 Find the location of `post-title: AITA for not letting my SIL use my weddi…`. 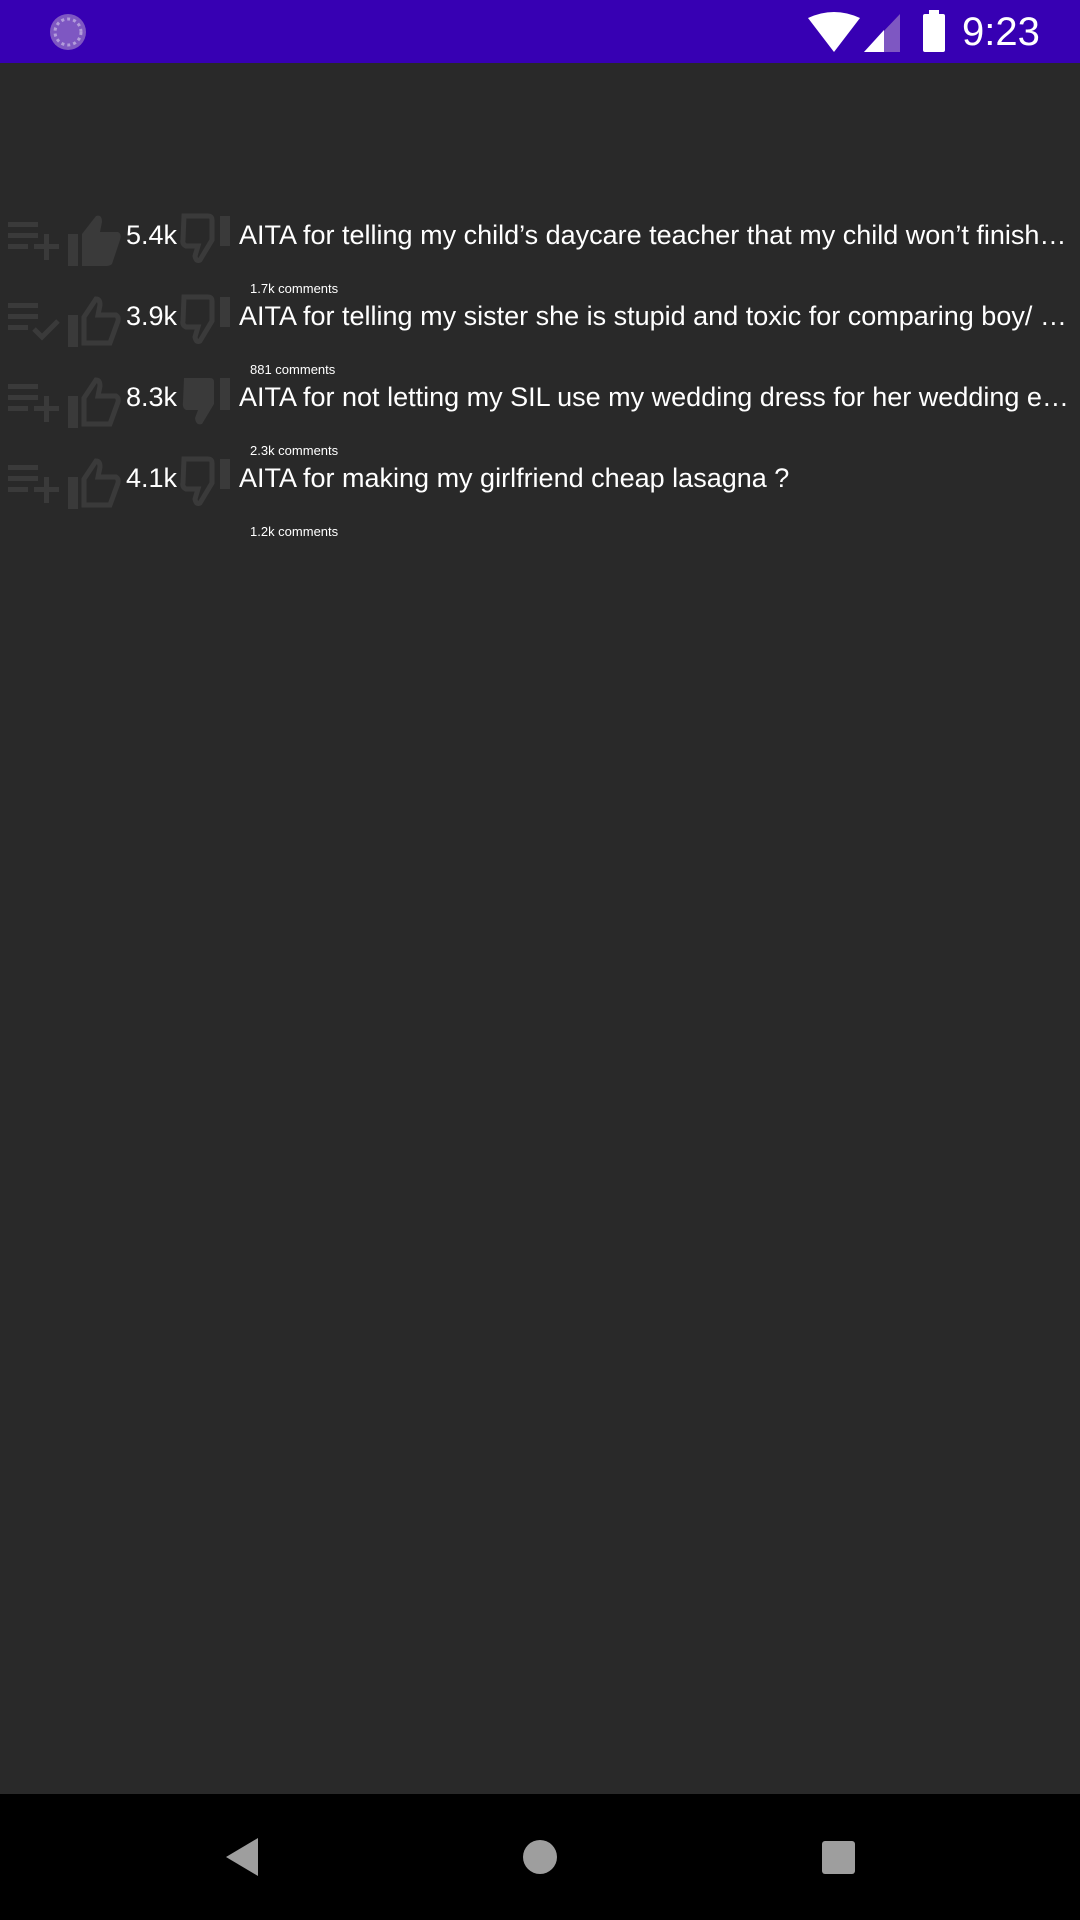

post-title: AITA for not letting my SIL use my weddi… is located at coordinates (655, 397).